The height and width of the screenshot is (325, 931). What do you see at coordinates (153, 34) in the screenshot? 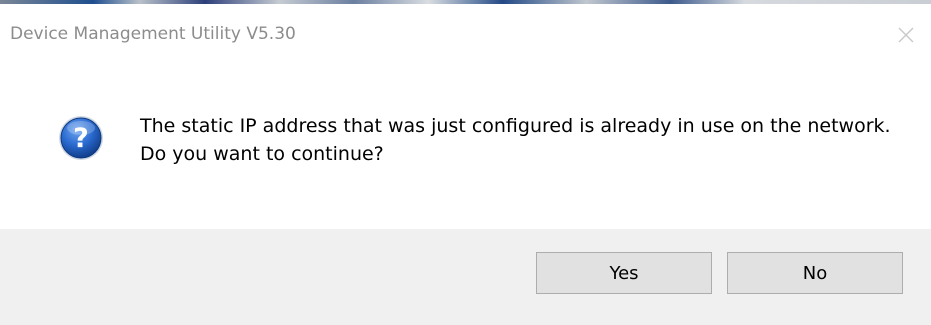
I see `window-title: Device Management Utility V5.30` at bounding box center [153, 34].